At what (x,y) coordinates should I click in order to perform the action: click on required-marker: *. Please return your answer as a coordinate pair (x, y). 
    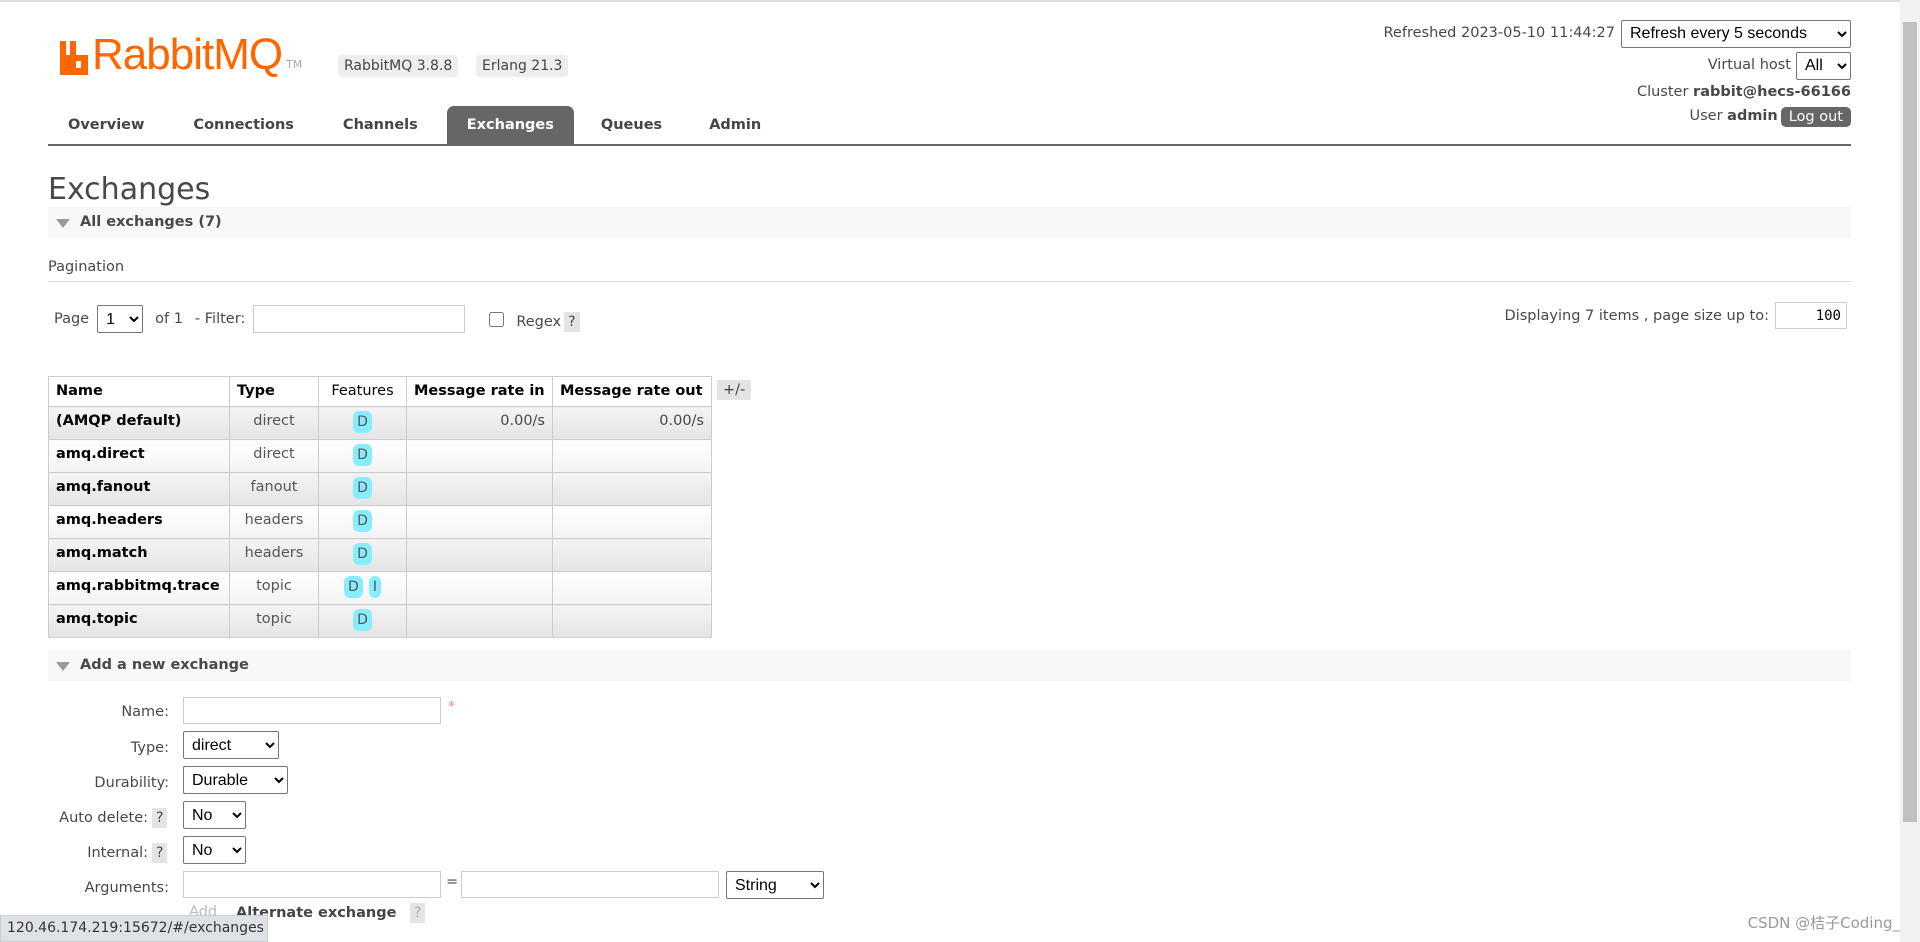
    Looking at the image, I should click on (452, 707).